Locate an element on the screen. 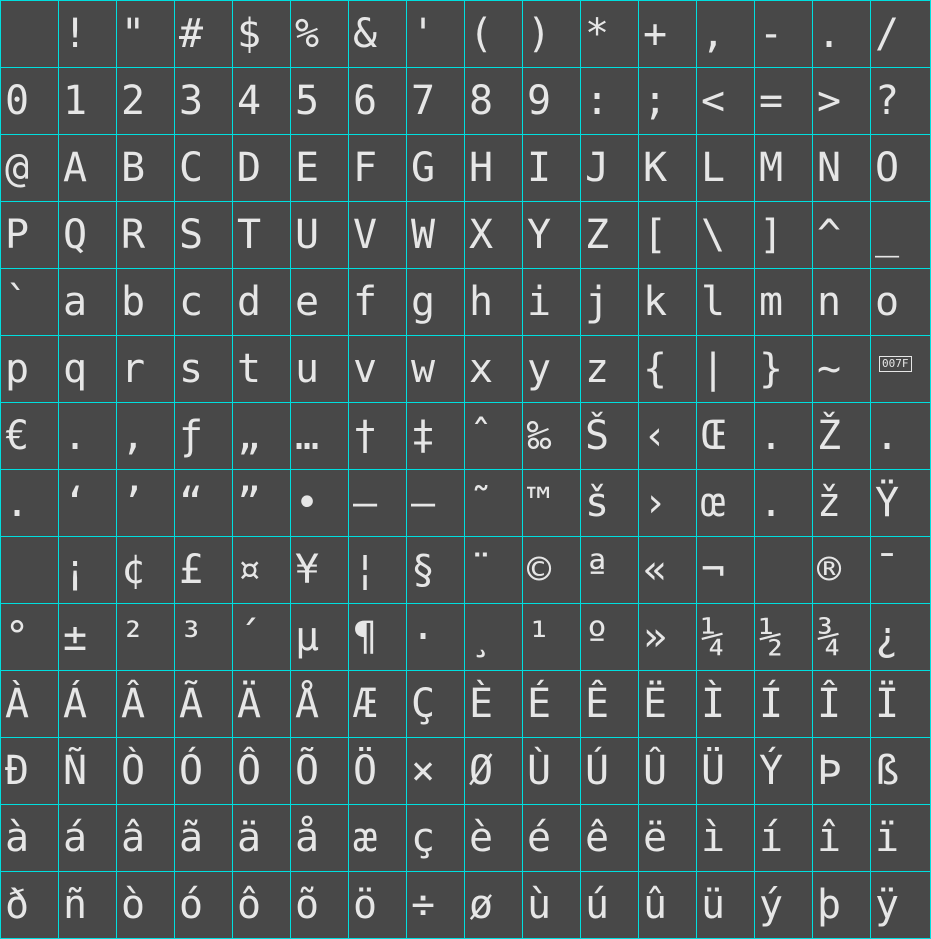 The width and height of the screenshot is (931, 939). grid-row: € . , ƒ „ … † ‡ ˆ ‰ Š ‹ Œ . Ž . is located at coordinates (465, 435).